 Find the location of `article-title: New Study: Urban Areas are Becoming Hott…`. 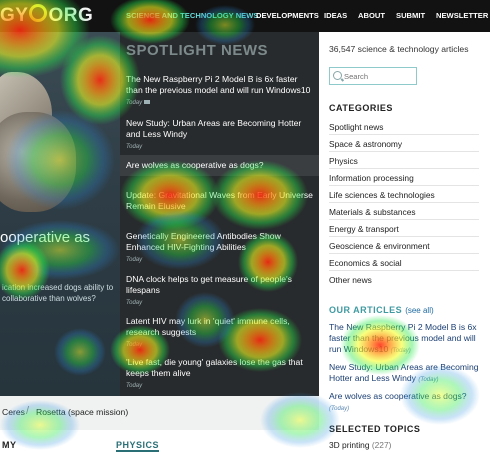

article-title: New Study: Urban Areas are Becoming Hott… is located at coordinates (404, 372).